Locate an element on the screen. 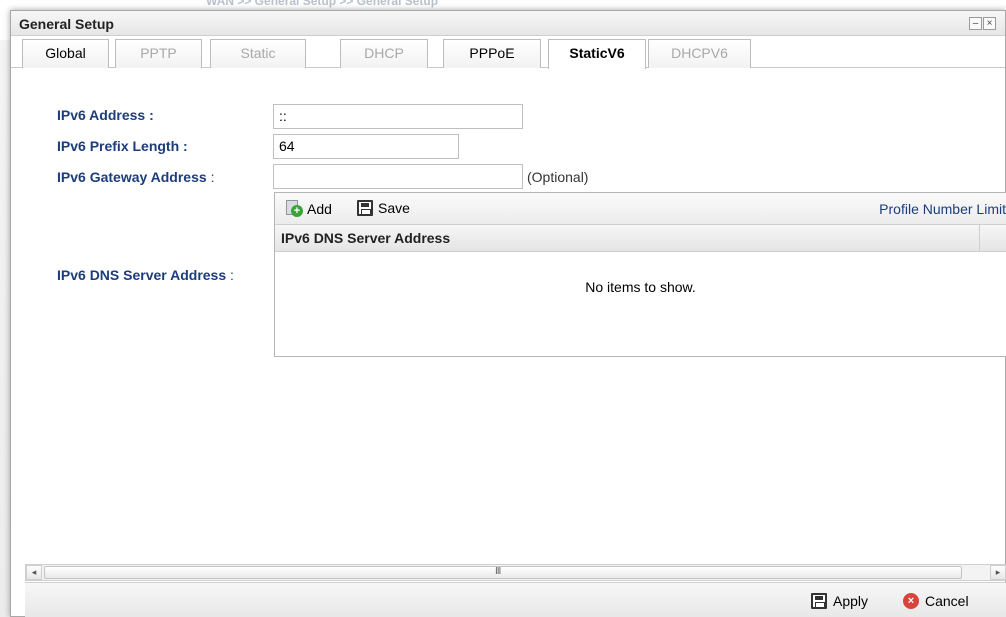 This screenshot has height=617, width=1006. dialog-footer: Apply × Cancel is located at coordinates (515, 599).